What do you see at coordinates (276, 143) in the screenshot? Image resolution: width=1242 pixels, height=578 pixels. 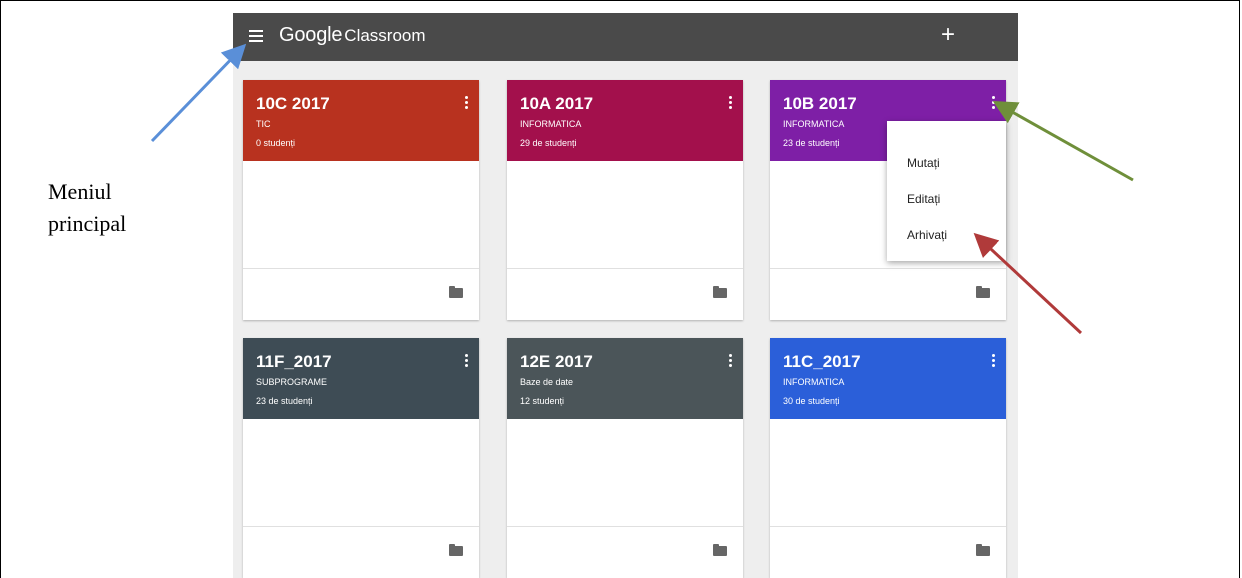 I see `class-student-count: 0 studenți` at bounding box center [276, 143].